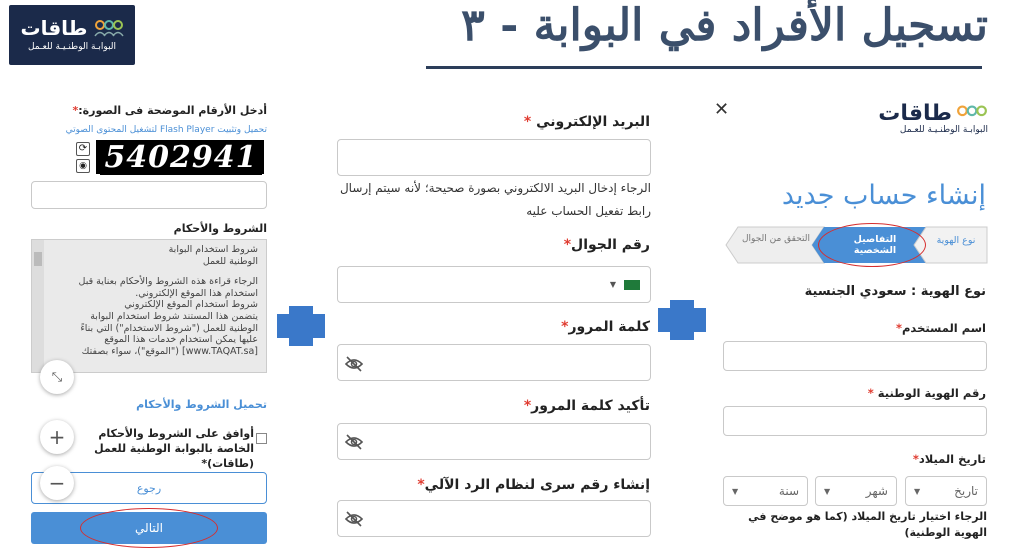 The height and width of the screenshot is (549, 1018). What do you see at coordinates (169, 351) in the screenshot?
I see `terms-line: [www.TAQAT.sa] ("الموقع")، سواء بصفتك` at bounding box center [169, 351].